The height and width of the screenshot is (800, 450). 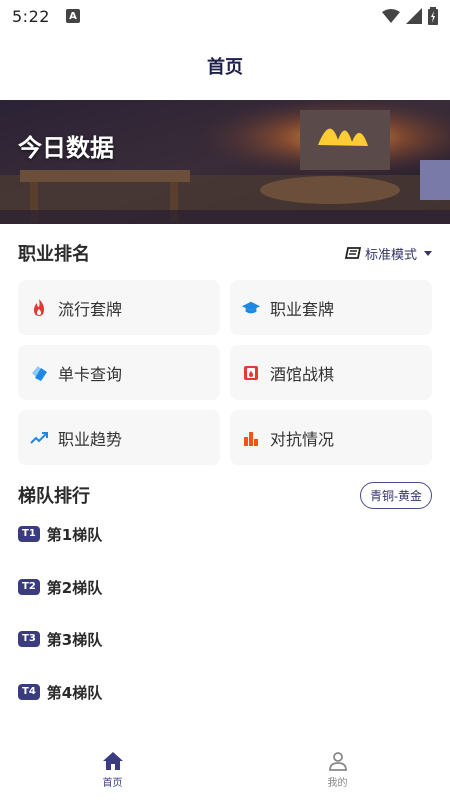 I want to click on class-ranking-header: 职业排名 标准模式, so click(x=225, y=253).